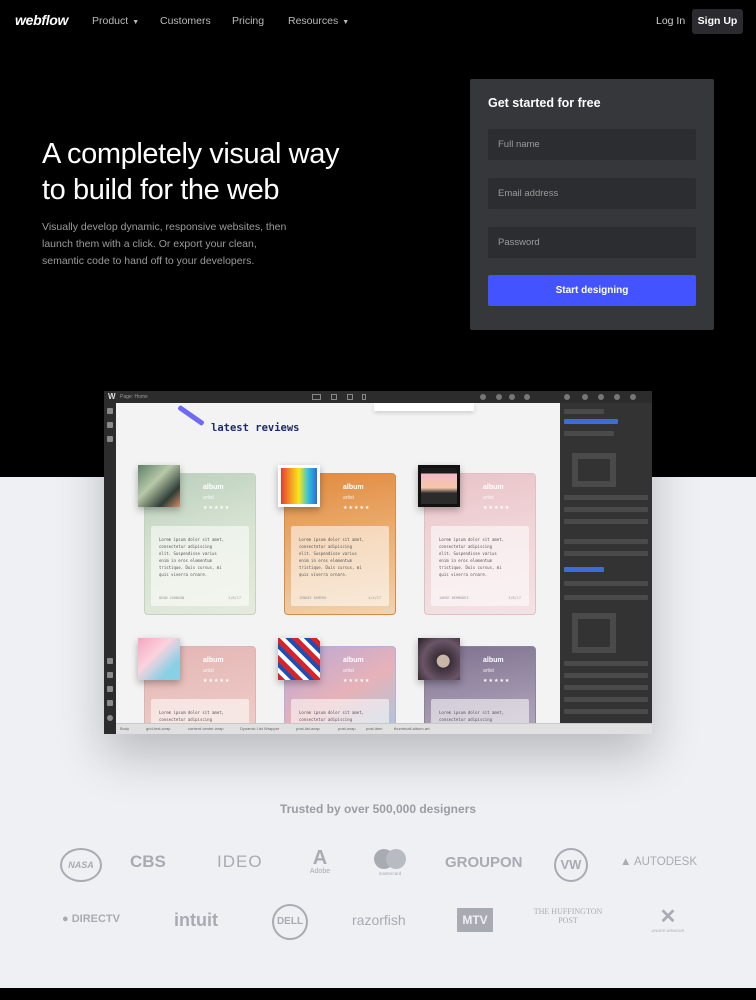  What do you see at coordinates (248, 21) in the screenshot?
I see `nav-pricing: Pricing` at bounding box center [248, 21].